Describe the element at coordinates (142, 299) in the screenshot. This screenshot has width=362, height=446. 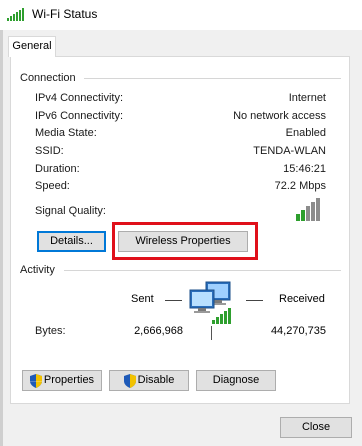
I see `sent-label: Sent` at that location.